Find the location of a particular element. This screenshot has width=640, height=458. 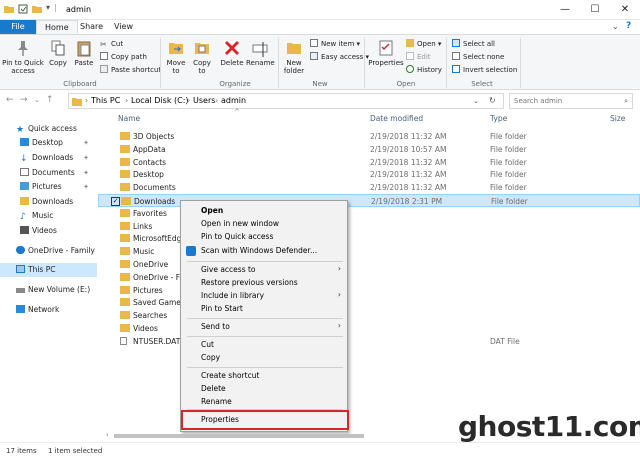

copy-to-button: Copy to is located at coordinates (202, 57).